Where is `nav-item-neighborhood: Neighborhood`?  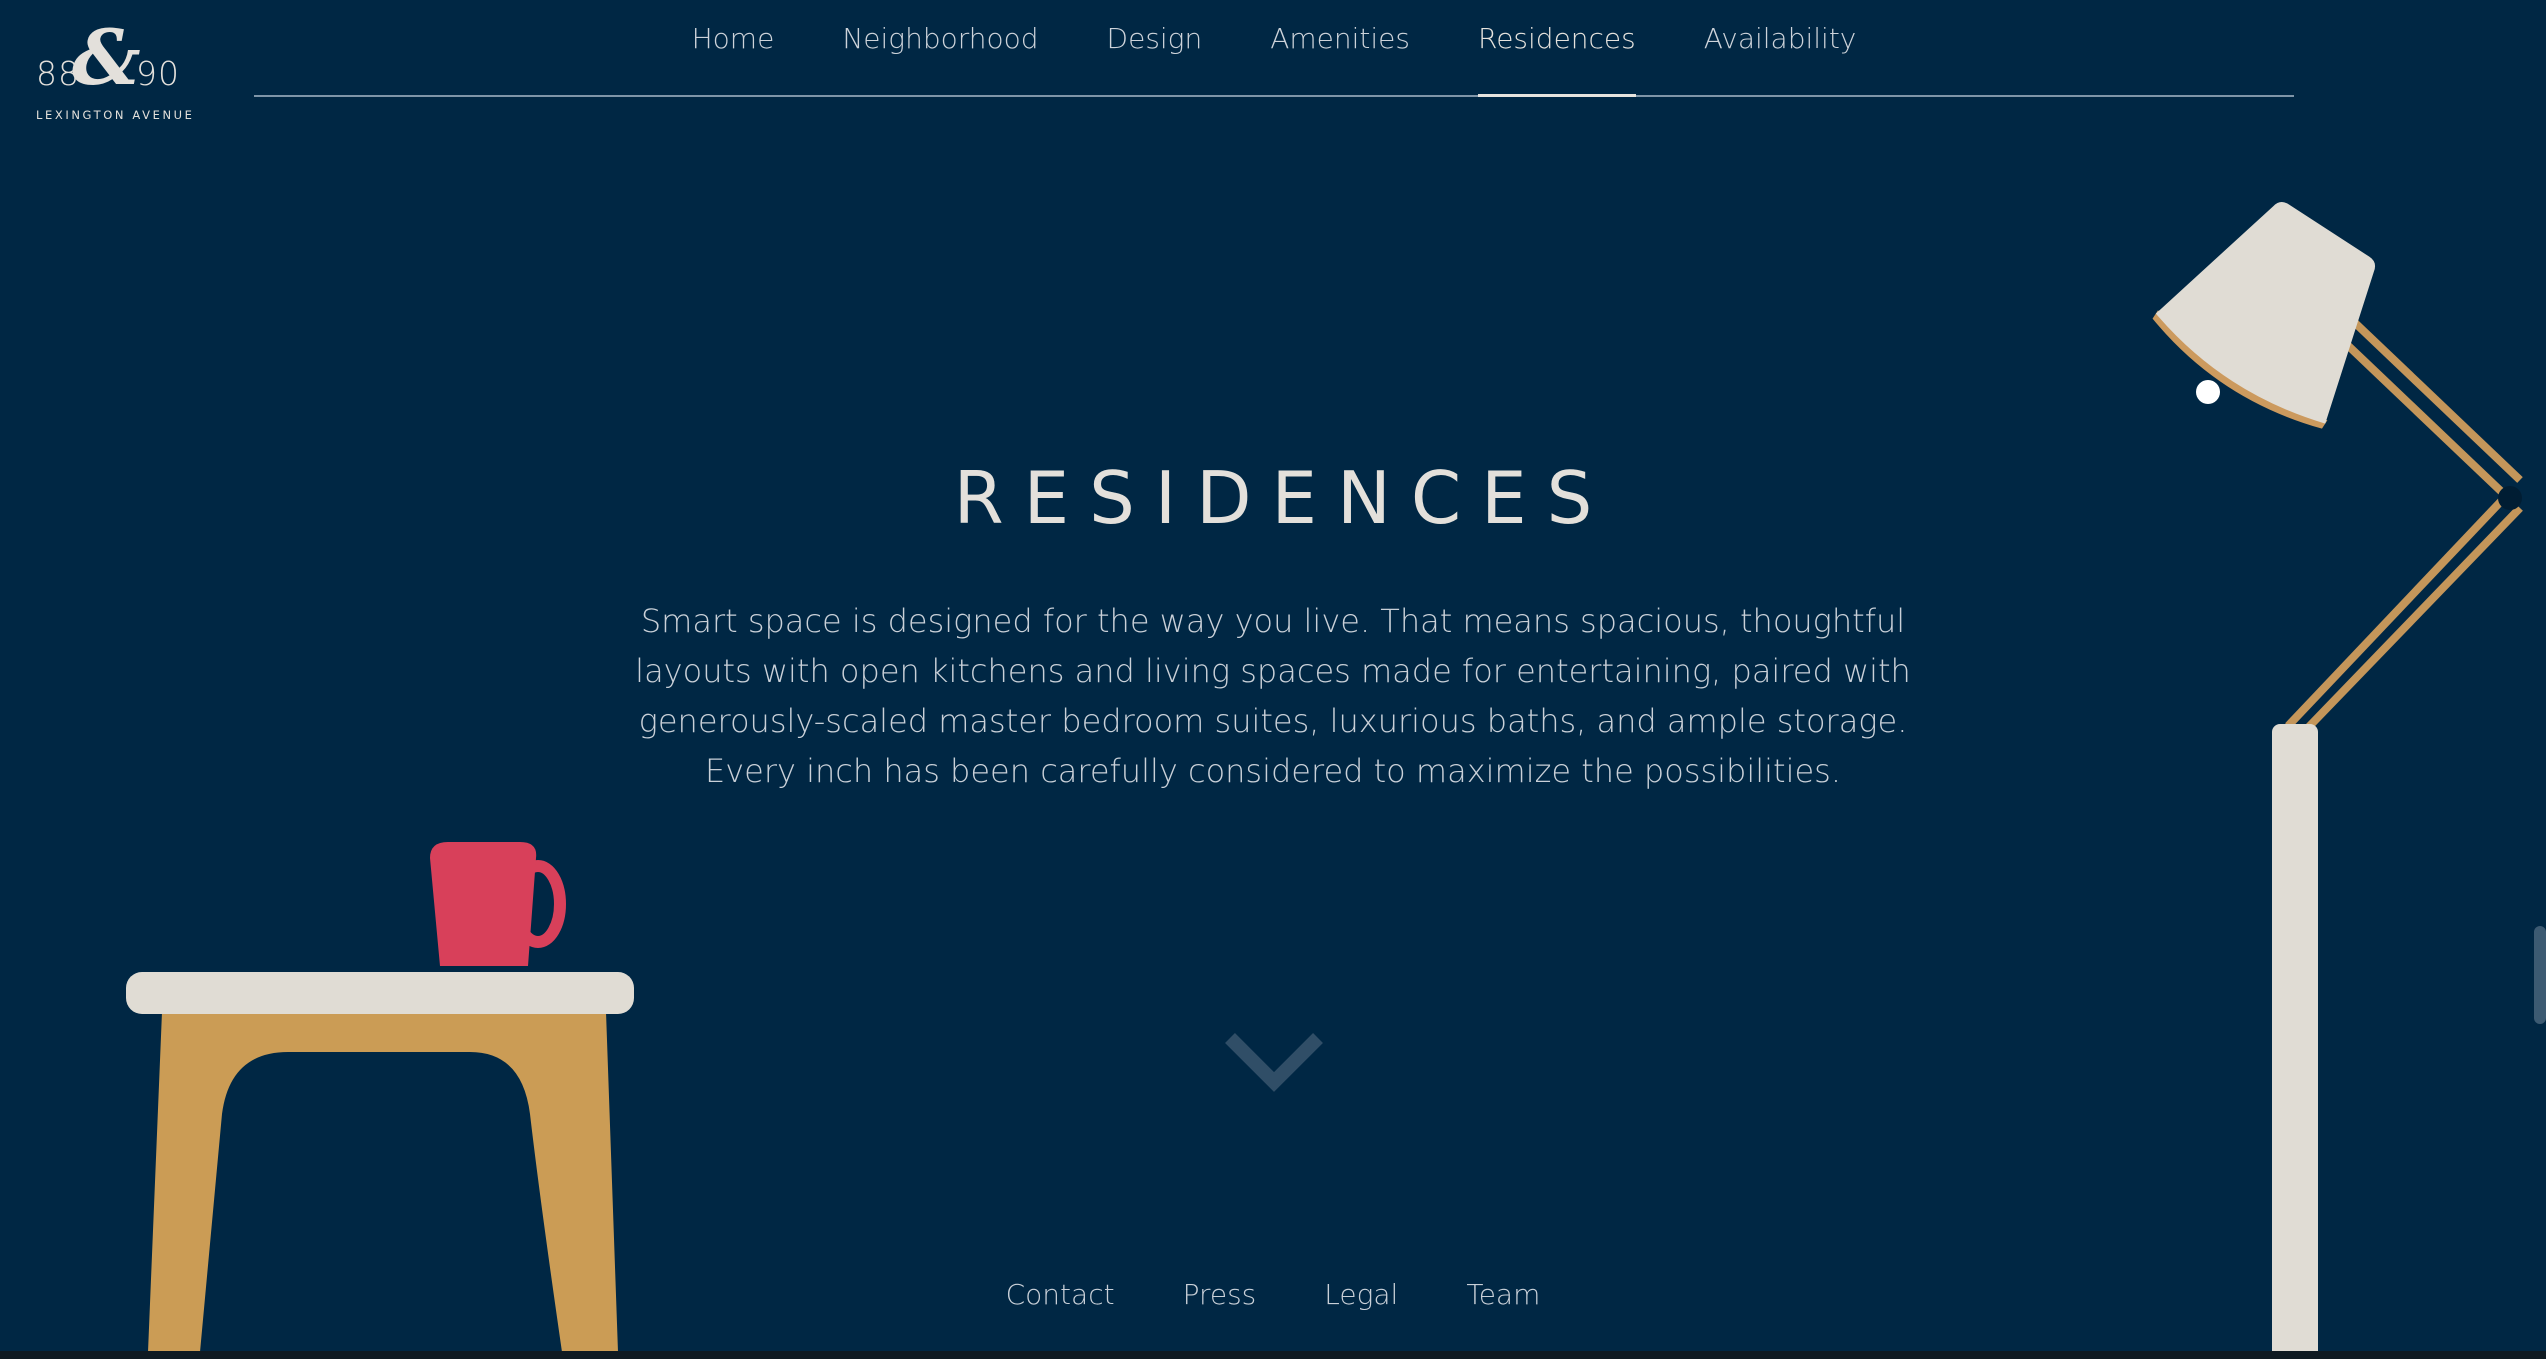
nav-item-neighborhood: Neighborhood is located at coordinates (940, 38).